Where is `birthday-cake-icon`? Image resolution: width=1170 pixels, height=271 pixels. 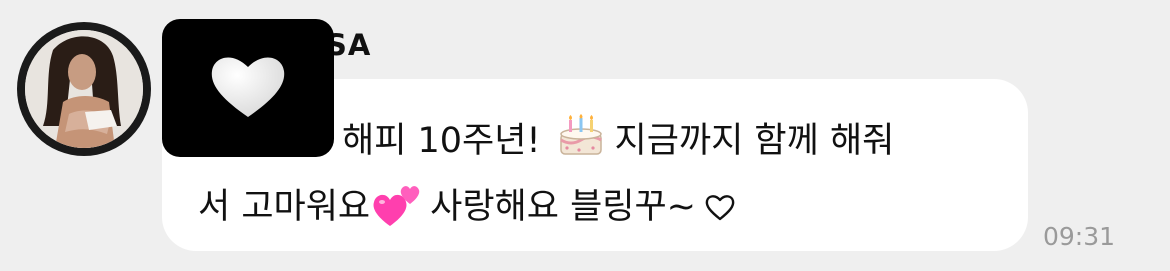
birthday-cake-icon is located at coordinates (581, 140).